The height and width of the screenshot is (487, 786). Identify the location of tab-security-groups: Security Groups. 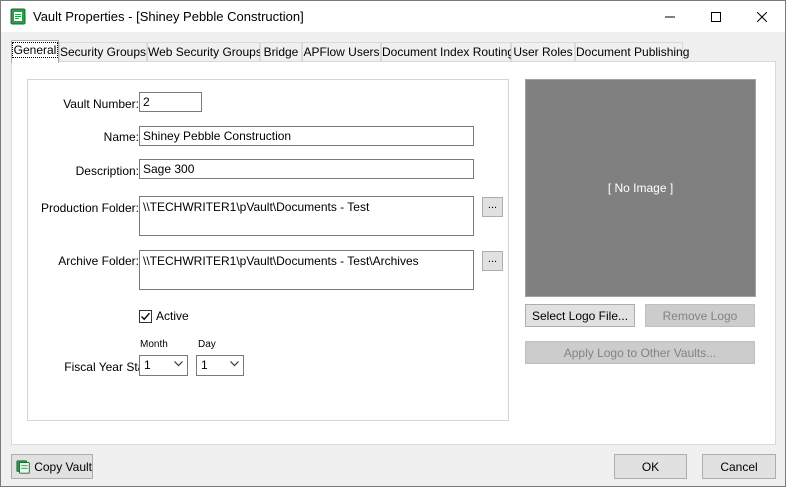
(103, 52).